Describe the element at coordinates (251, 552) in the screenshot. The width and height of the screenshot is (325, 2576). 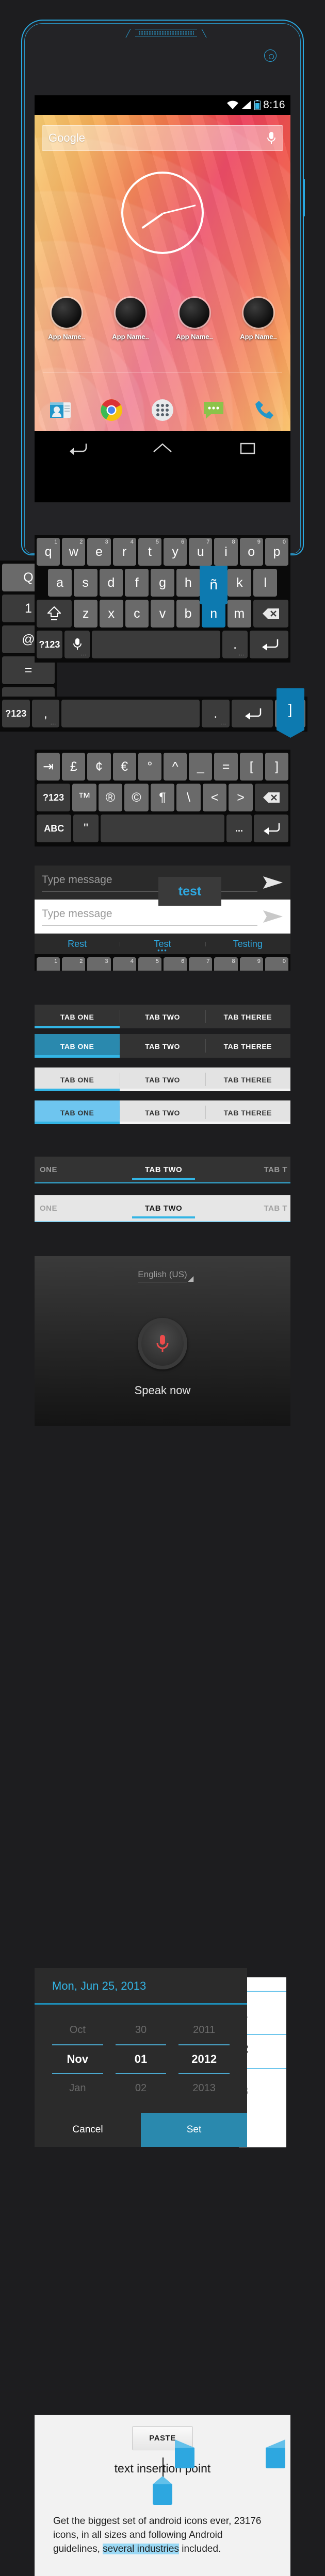
I see `key-o: 9o` at that location.